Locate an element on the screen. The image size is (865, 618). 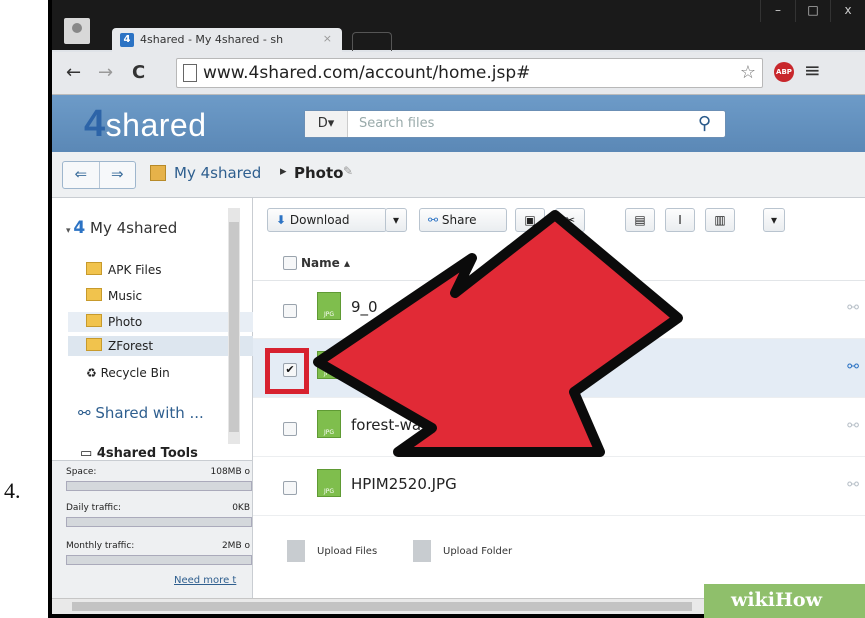
move-icon: ▣ is located at coordinates (530, 220).